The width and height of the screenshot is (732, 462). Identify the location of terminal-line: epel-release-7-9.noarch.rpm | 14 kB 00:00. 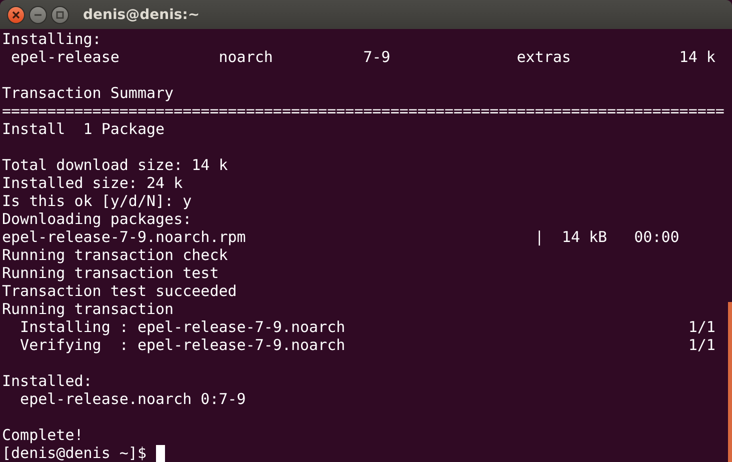
(341, 237).